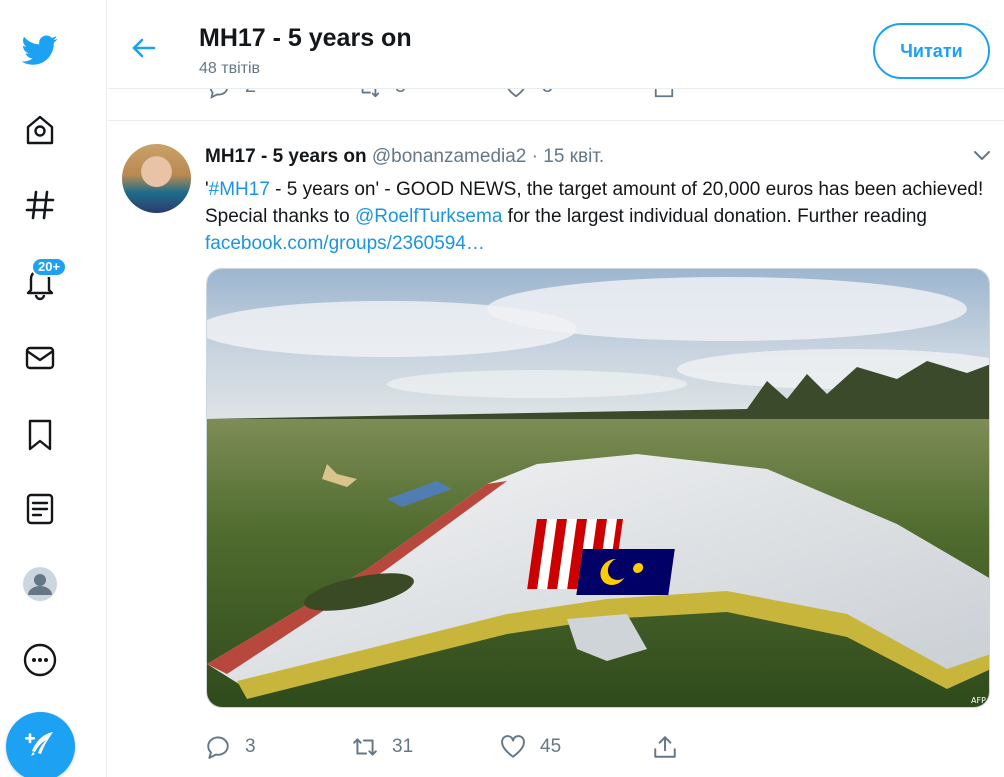  Describe the element at coordinates (286, 156) in the screenshot. I see `author-name: MH17 - 5 years on` at that location.